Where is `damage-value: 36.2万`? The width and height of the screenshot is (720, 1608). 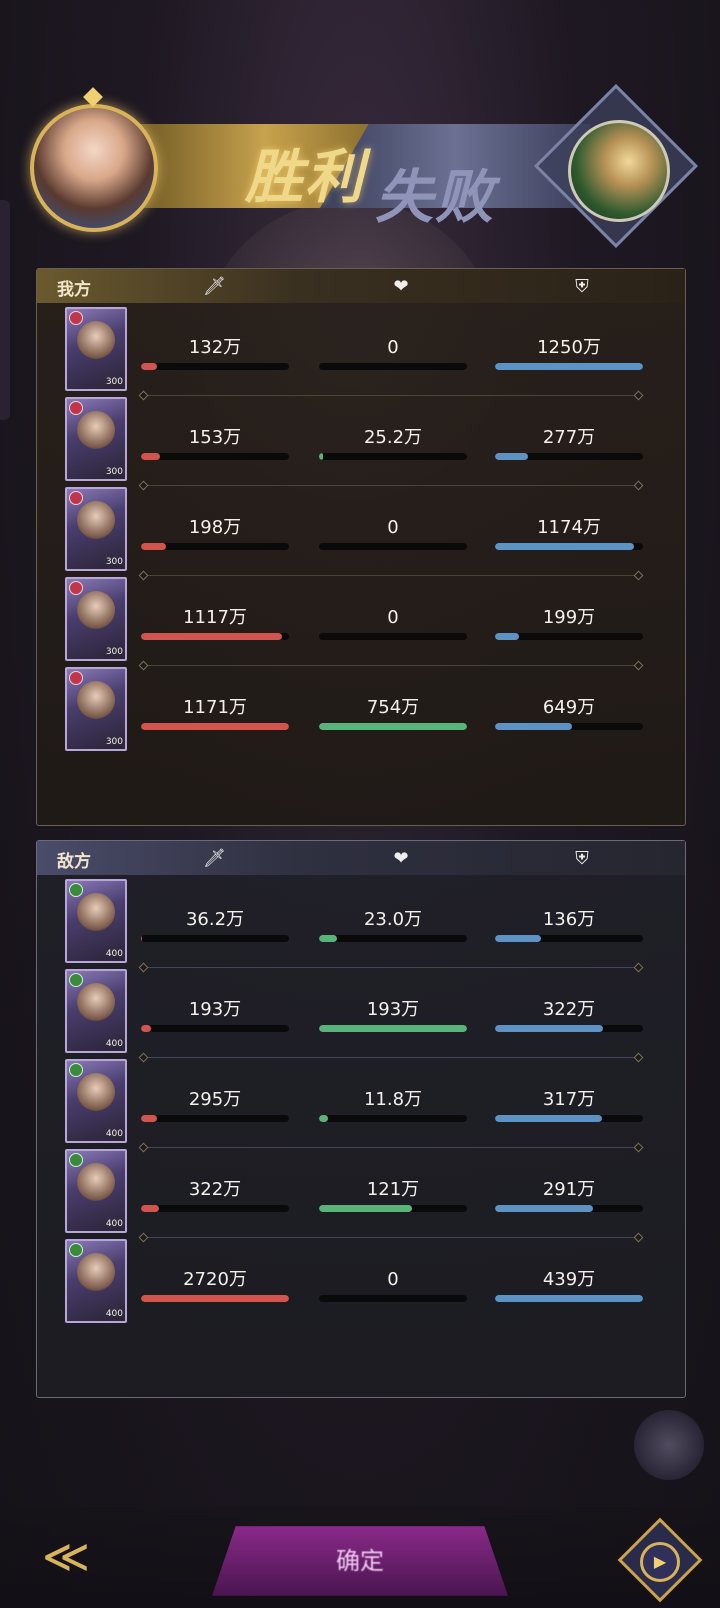 damage-value: 36.2万 is located at coordinates (215, 919).